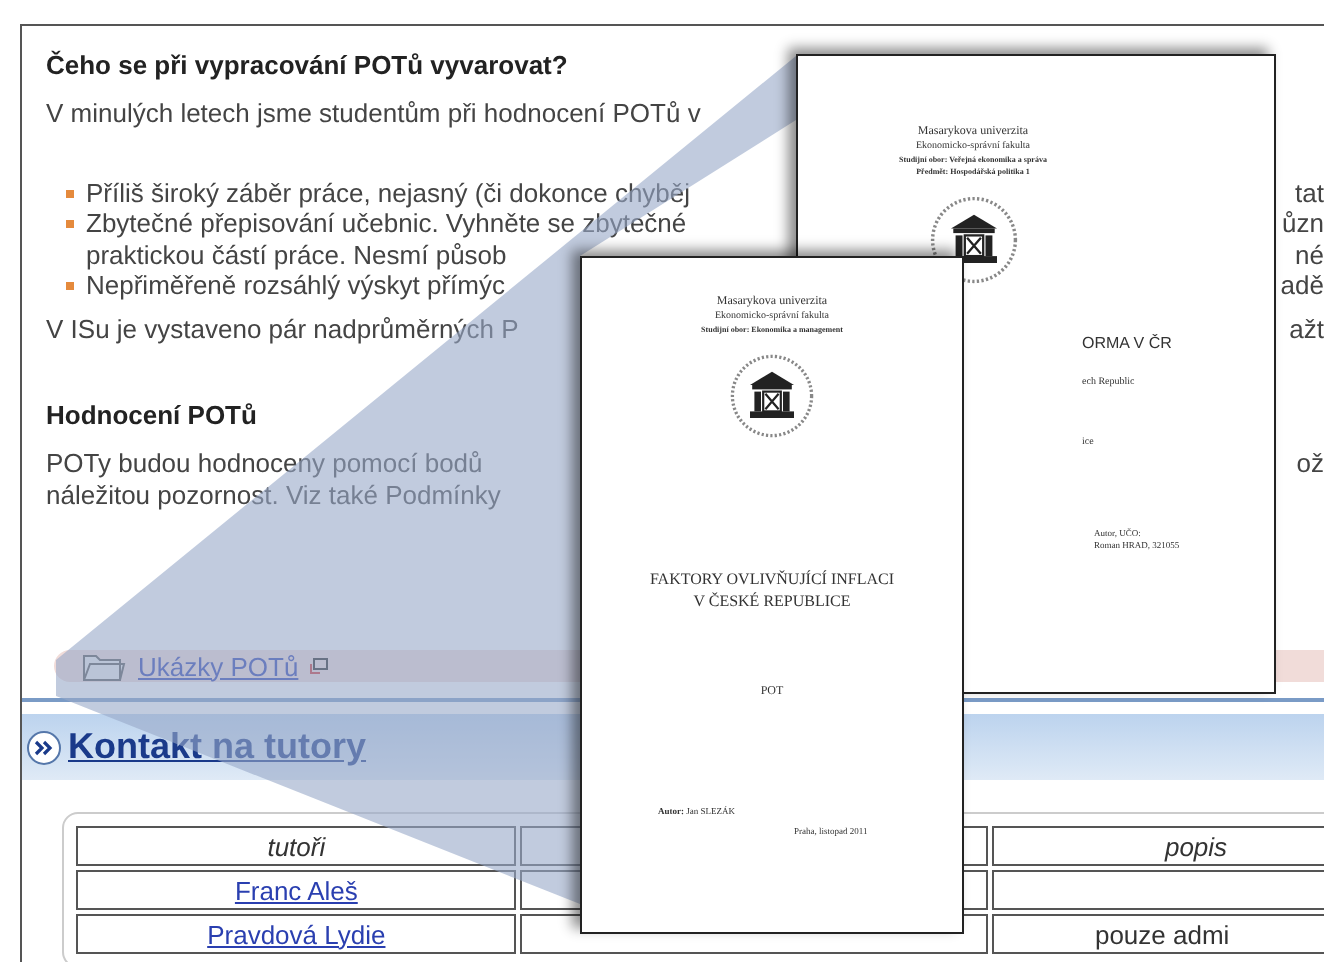  I want to click on body-text: adě, so click(1302, 285).